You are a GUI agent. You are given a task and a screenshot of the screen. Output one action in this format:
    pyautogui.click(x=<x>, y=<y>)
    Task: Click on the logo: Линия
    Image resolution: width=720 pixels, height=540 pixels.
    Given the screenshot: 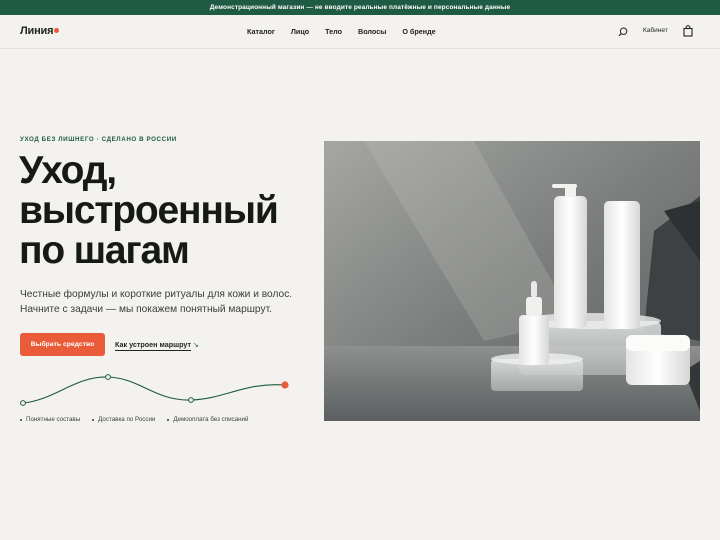 What is the action you would take?
    pyautogui.click(x=40, y=31)
    